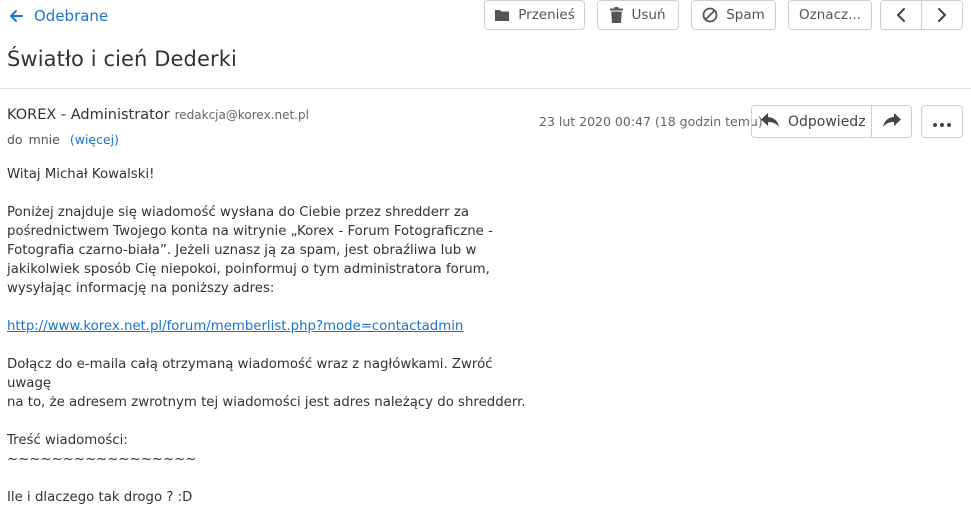  I want to click on message-content: Ile i dlaczego tak drogo ? :D, so click(100, 497).